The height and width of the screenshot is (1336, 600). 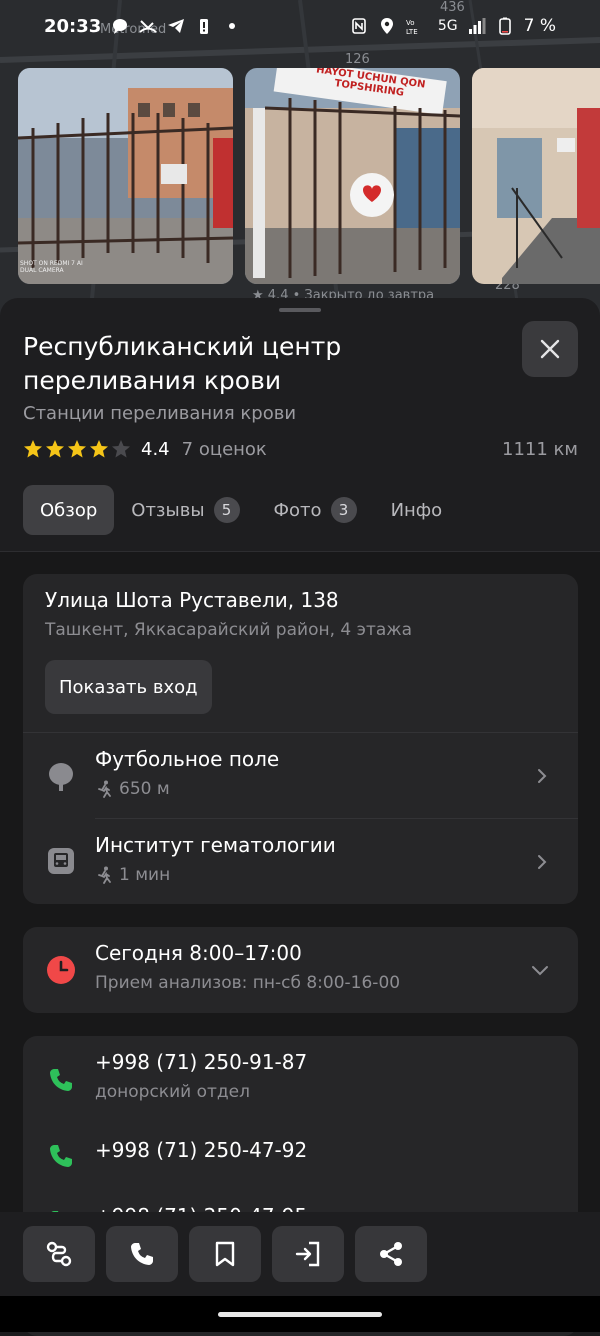 What do you see at coordinates (204, 26) in the screenshot?
I see `battery-alert-icon` at bounding box center [204, 26].